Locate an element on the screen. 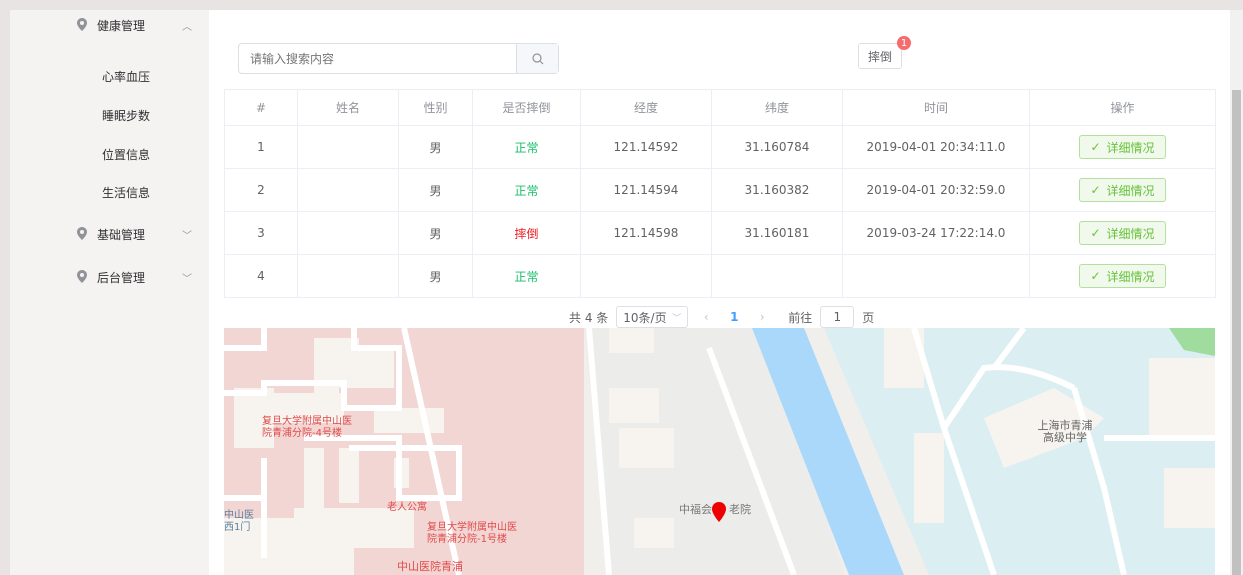 The image size is (1243, 575). fall-button-label: 摔倒 is located at coordinates (879, 56).